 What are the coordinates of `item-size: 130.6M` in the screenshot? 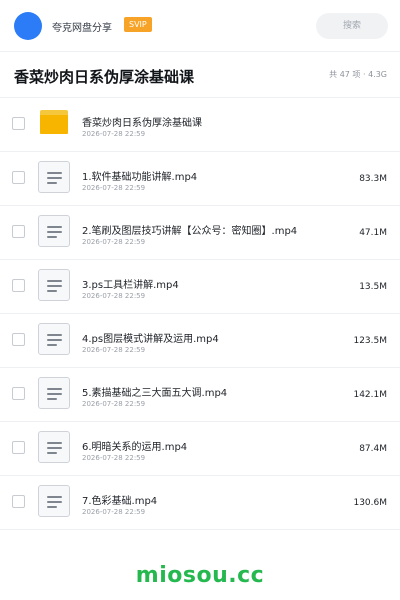 It's located at (370, 503).